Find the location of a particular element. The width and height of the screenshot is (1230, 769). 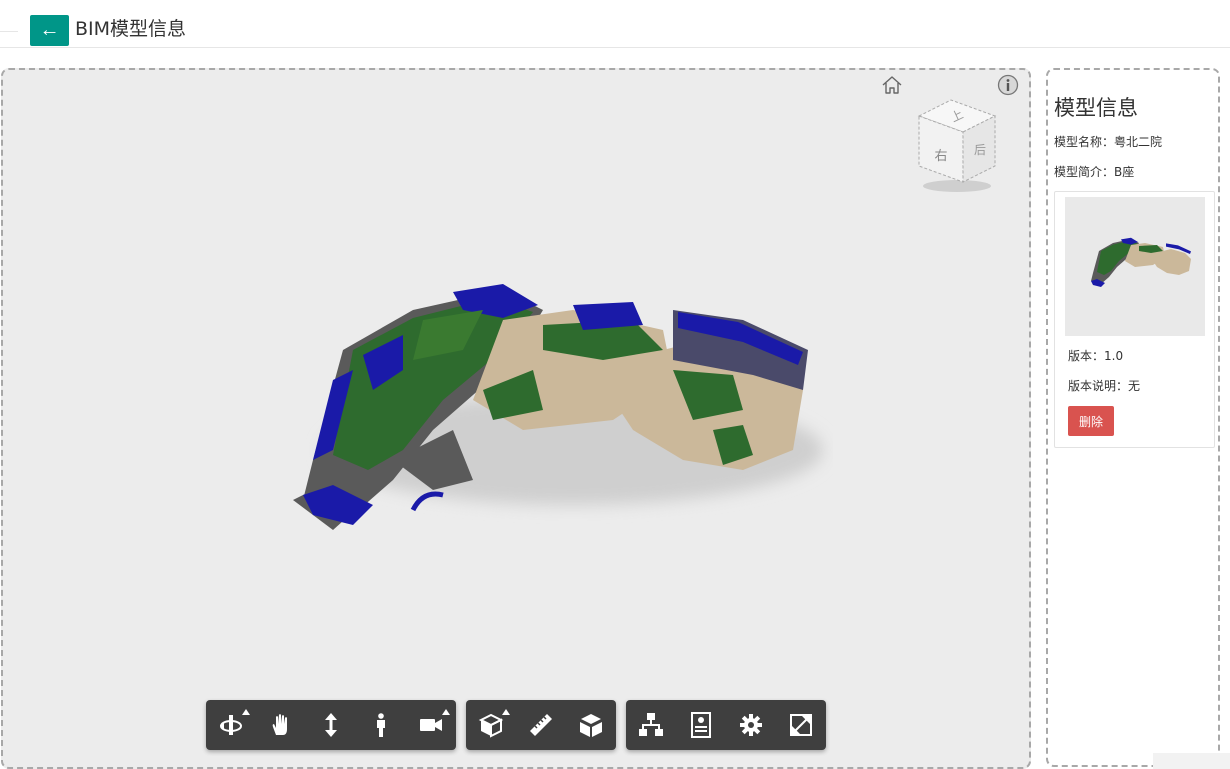

viewcube-side-label: 后 is located at coordinates (980, 150).